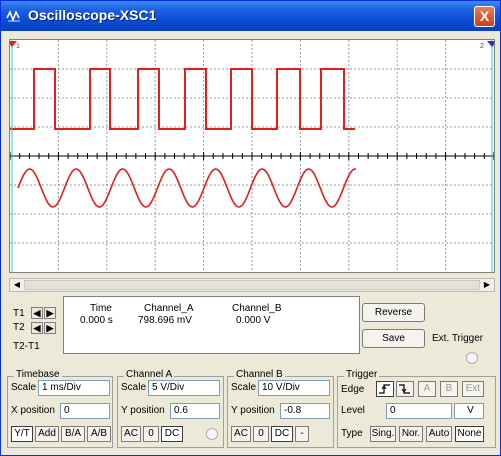  Describe the element at coordinates (282, 434) in the screenshot. I see `channel-b-dc-button: DC` at that location.